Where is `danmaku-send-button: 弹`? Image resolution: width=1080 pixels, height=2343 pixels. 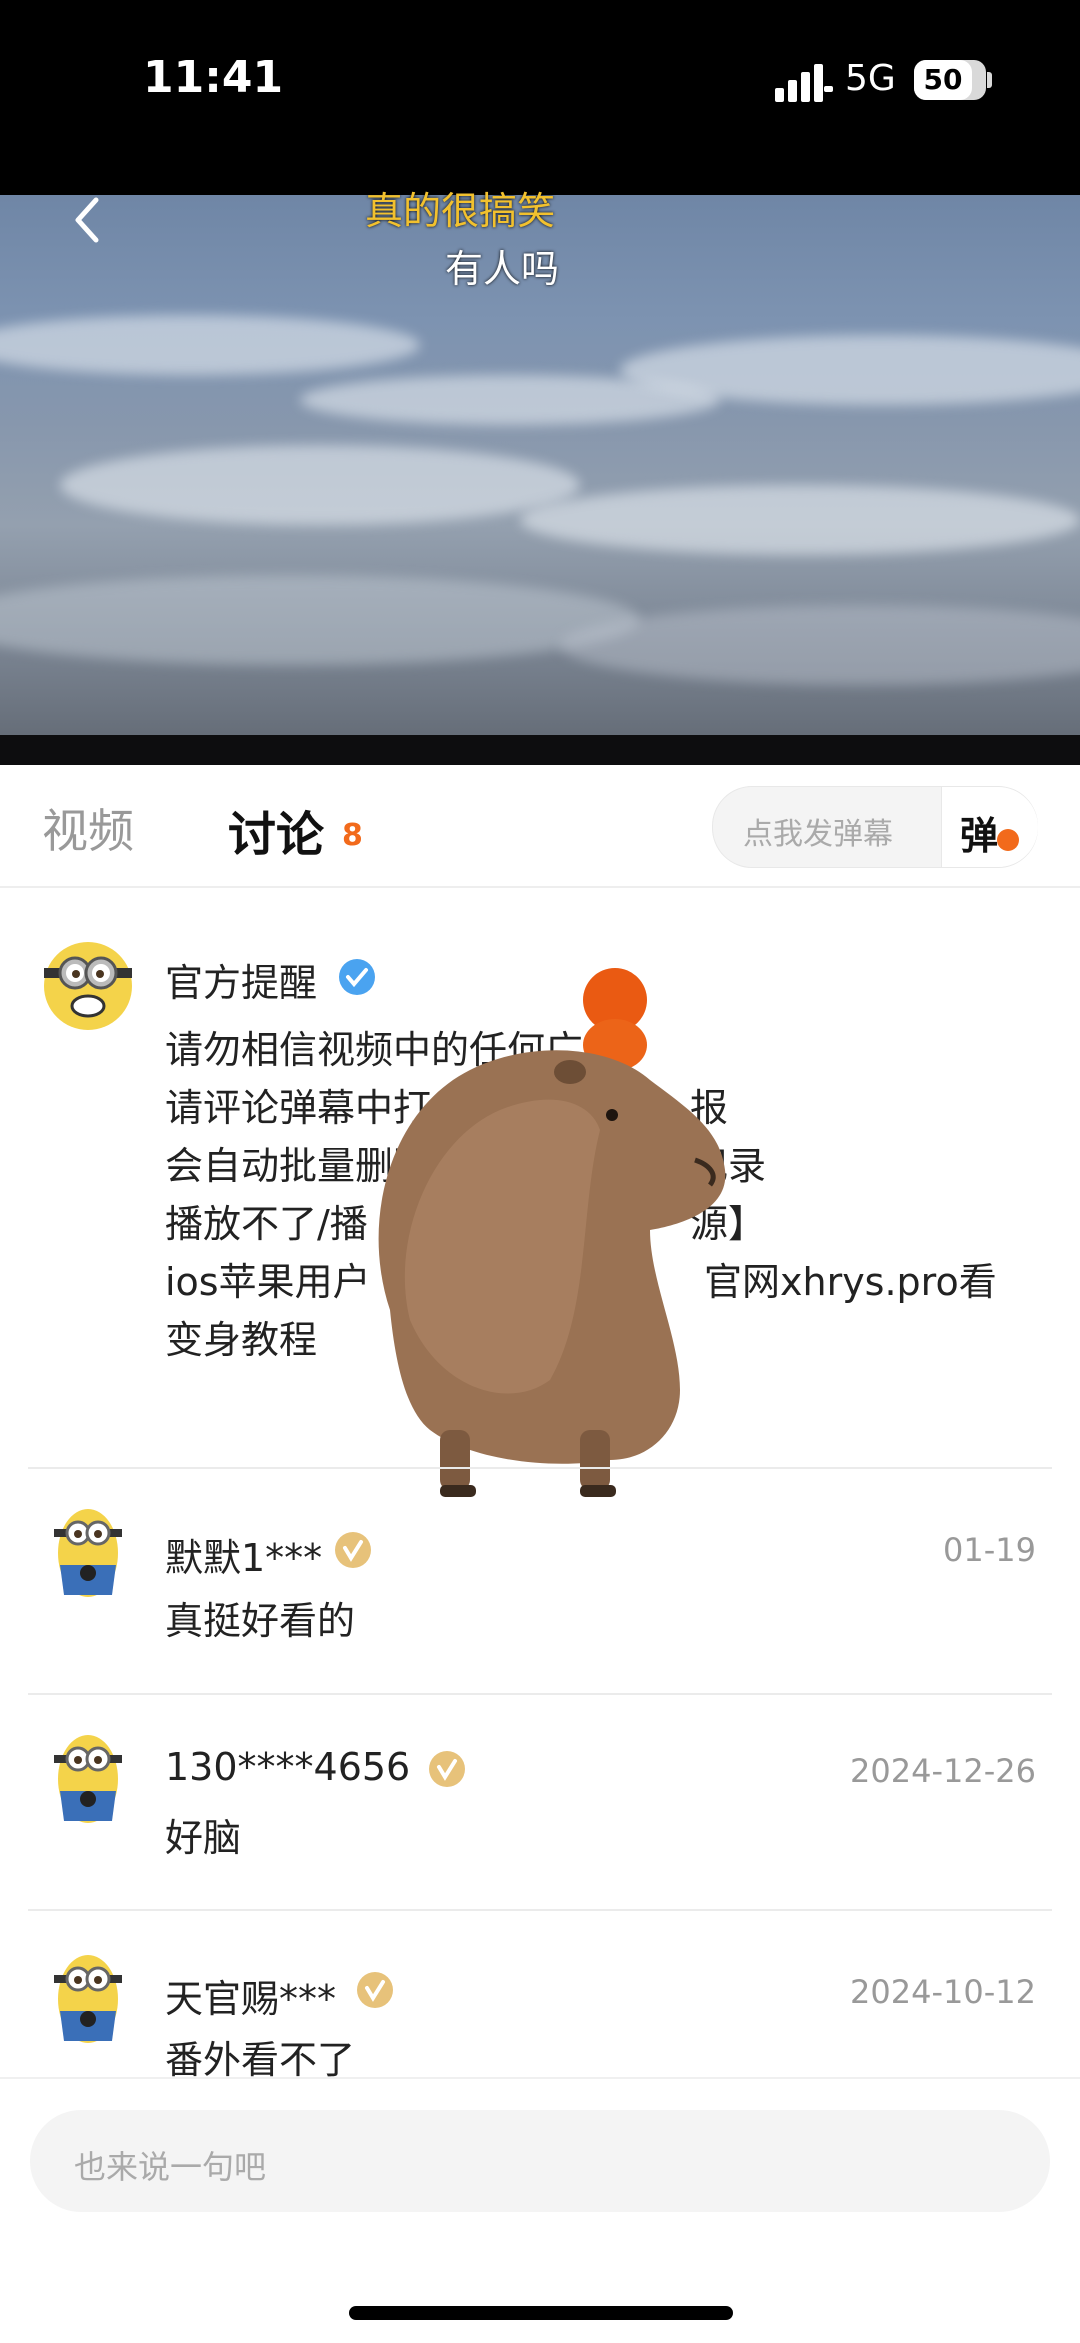 danmaku-send-button: 弹 is located at coordinates (989, 827).